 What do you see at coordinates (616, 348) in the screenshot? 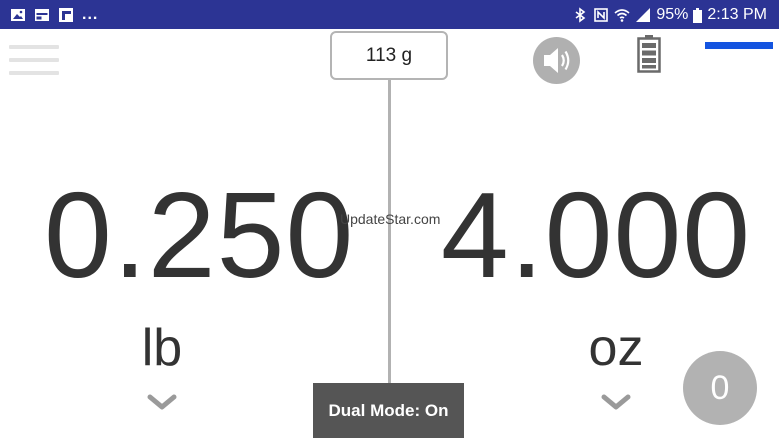
I see `right-unit-label: oz` at bounding box center [616, 348].